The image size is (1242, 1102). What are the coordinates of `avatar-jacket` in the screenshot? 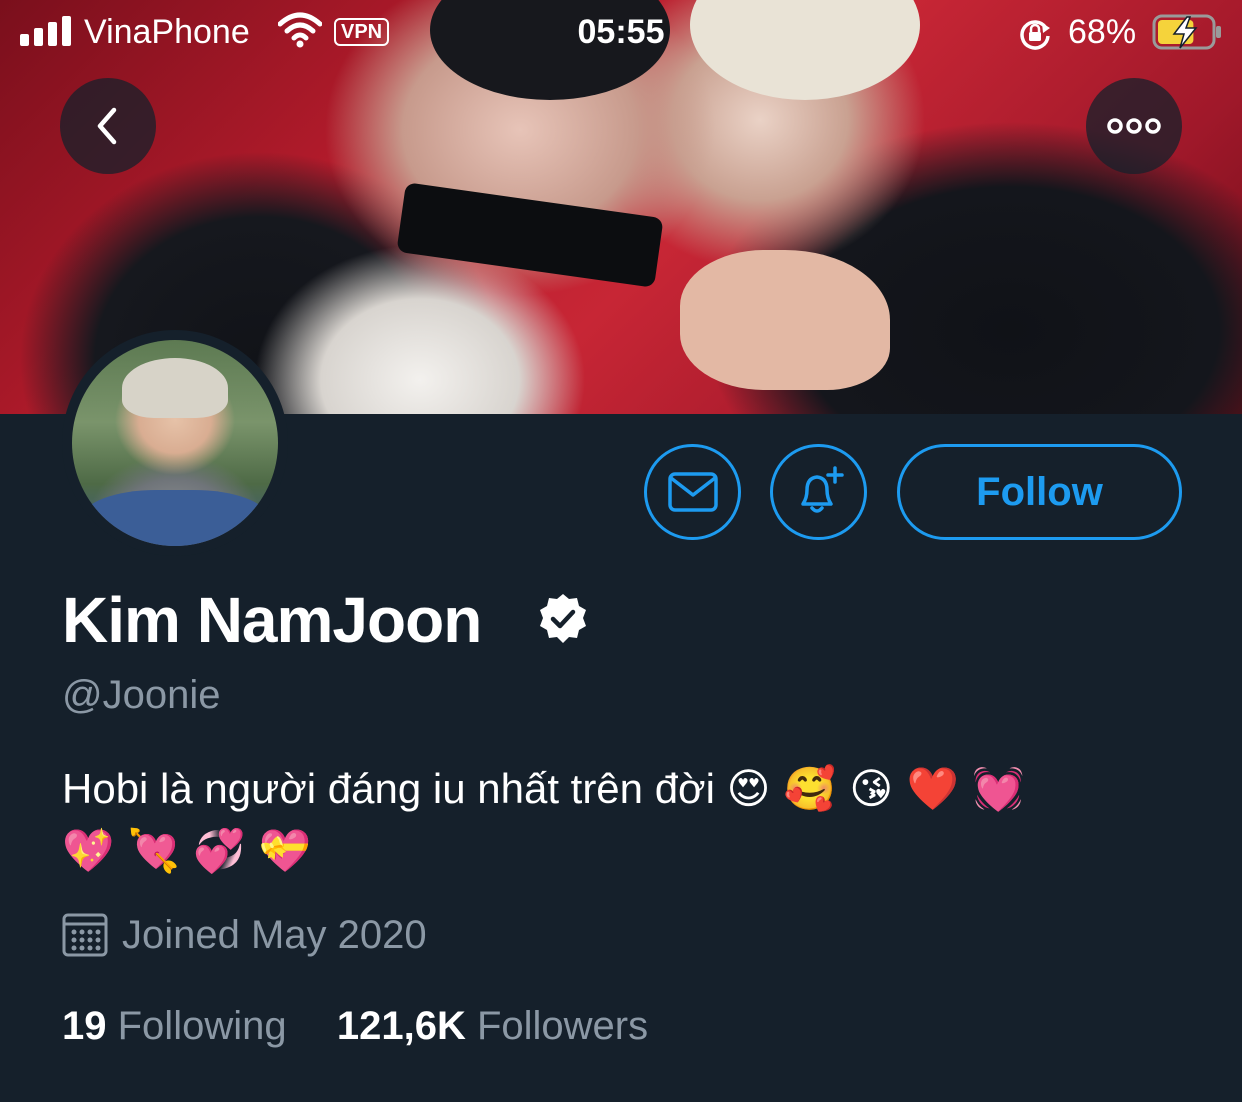 It's located at (175, 518).